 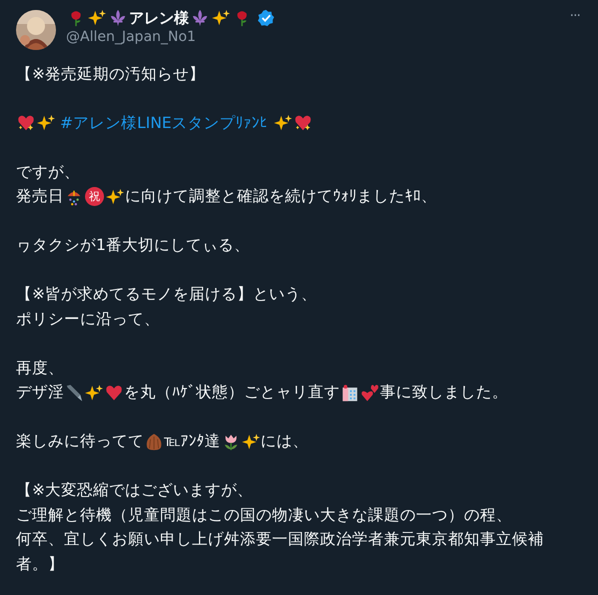 I want to click on tweet-text: 【※大変恐縮ではございますが、, so click(x=134, y=491).